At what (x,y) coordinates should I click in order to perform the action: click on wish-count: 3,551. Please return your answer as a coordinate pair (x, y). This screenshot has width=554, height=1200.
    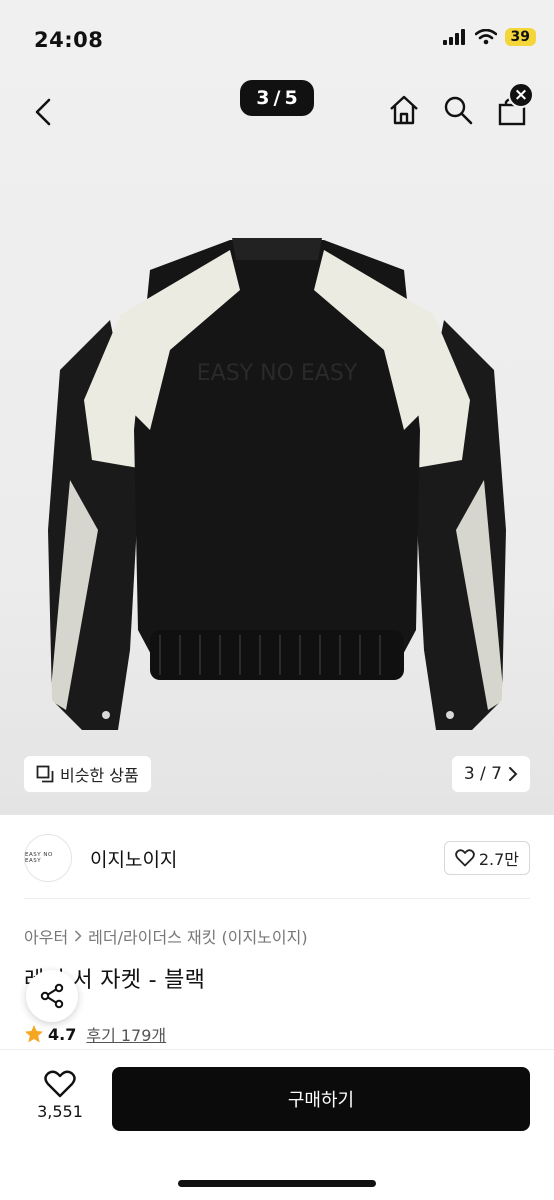
    Looking at the image, I should click on (60, 1111).